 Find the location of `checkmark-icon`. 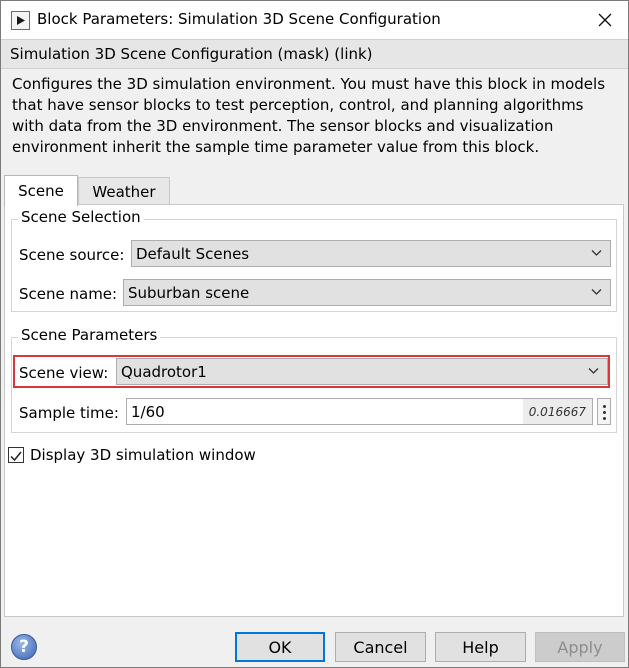

checkmark-icon is located at coordinates (16, 456).